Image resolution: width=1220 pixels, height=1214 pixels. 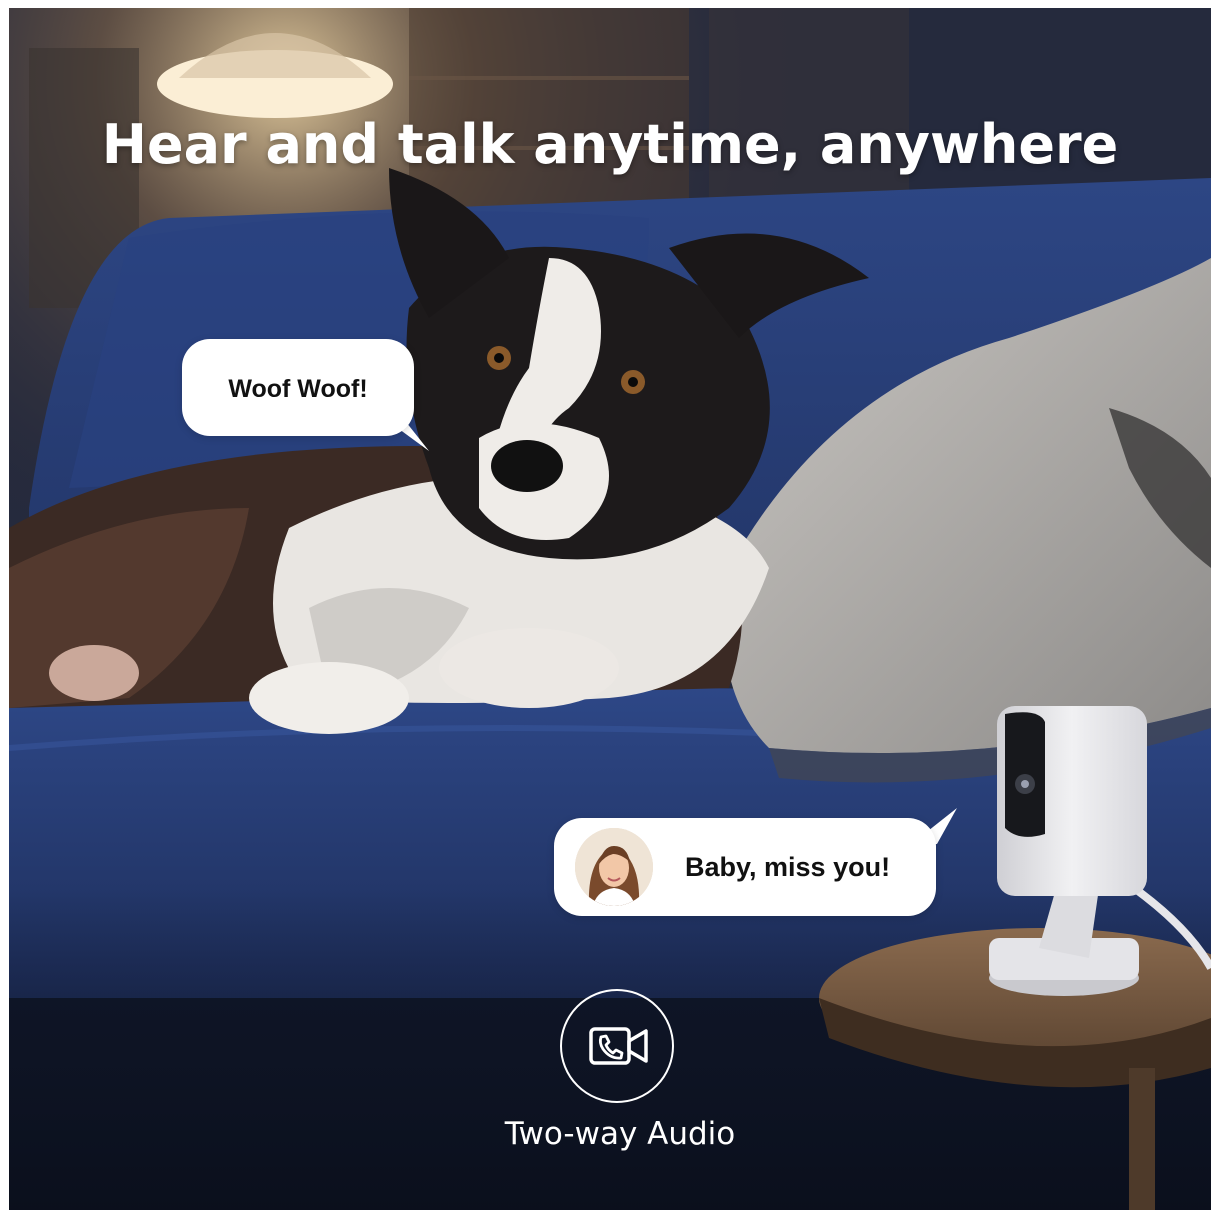 I want to click on owner-speech-bubble: Baby, miss you!, so click(x=745, y=867).